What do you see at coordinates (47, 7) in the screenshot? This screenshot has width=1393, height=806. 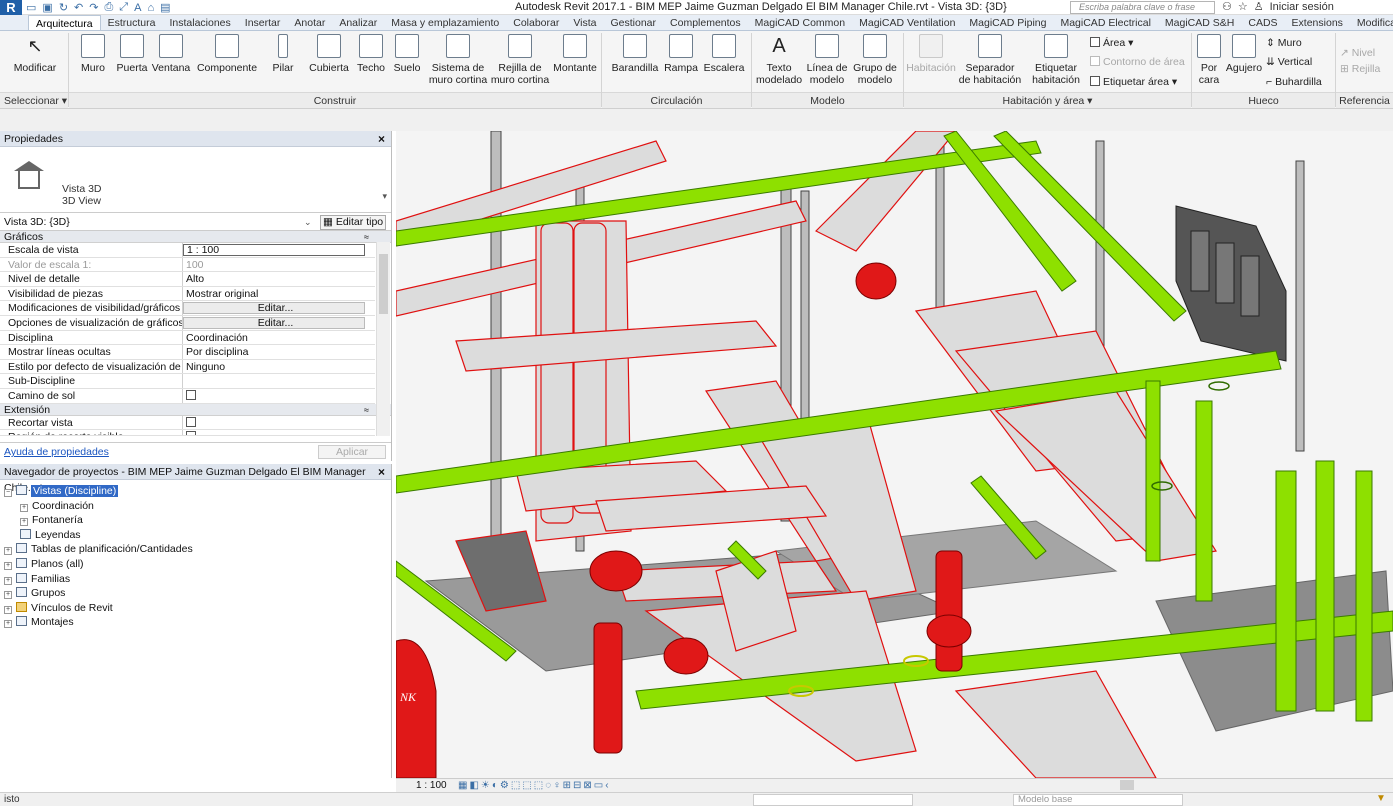 I see `save-icon: ▣` at bounding box center [47, 7].